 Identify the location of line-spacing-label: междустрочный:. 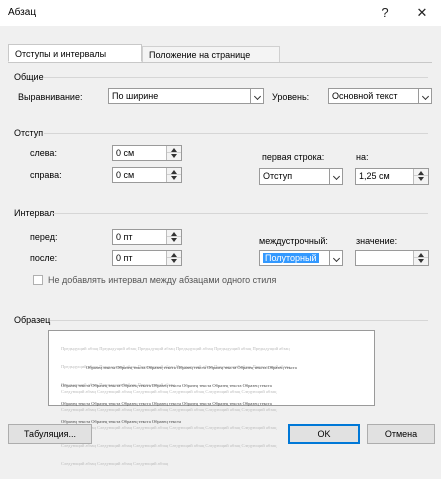
(293, 241).